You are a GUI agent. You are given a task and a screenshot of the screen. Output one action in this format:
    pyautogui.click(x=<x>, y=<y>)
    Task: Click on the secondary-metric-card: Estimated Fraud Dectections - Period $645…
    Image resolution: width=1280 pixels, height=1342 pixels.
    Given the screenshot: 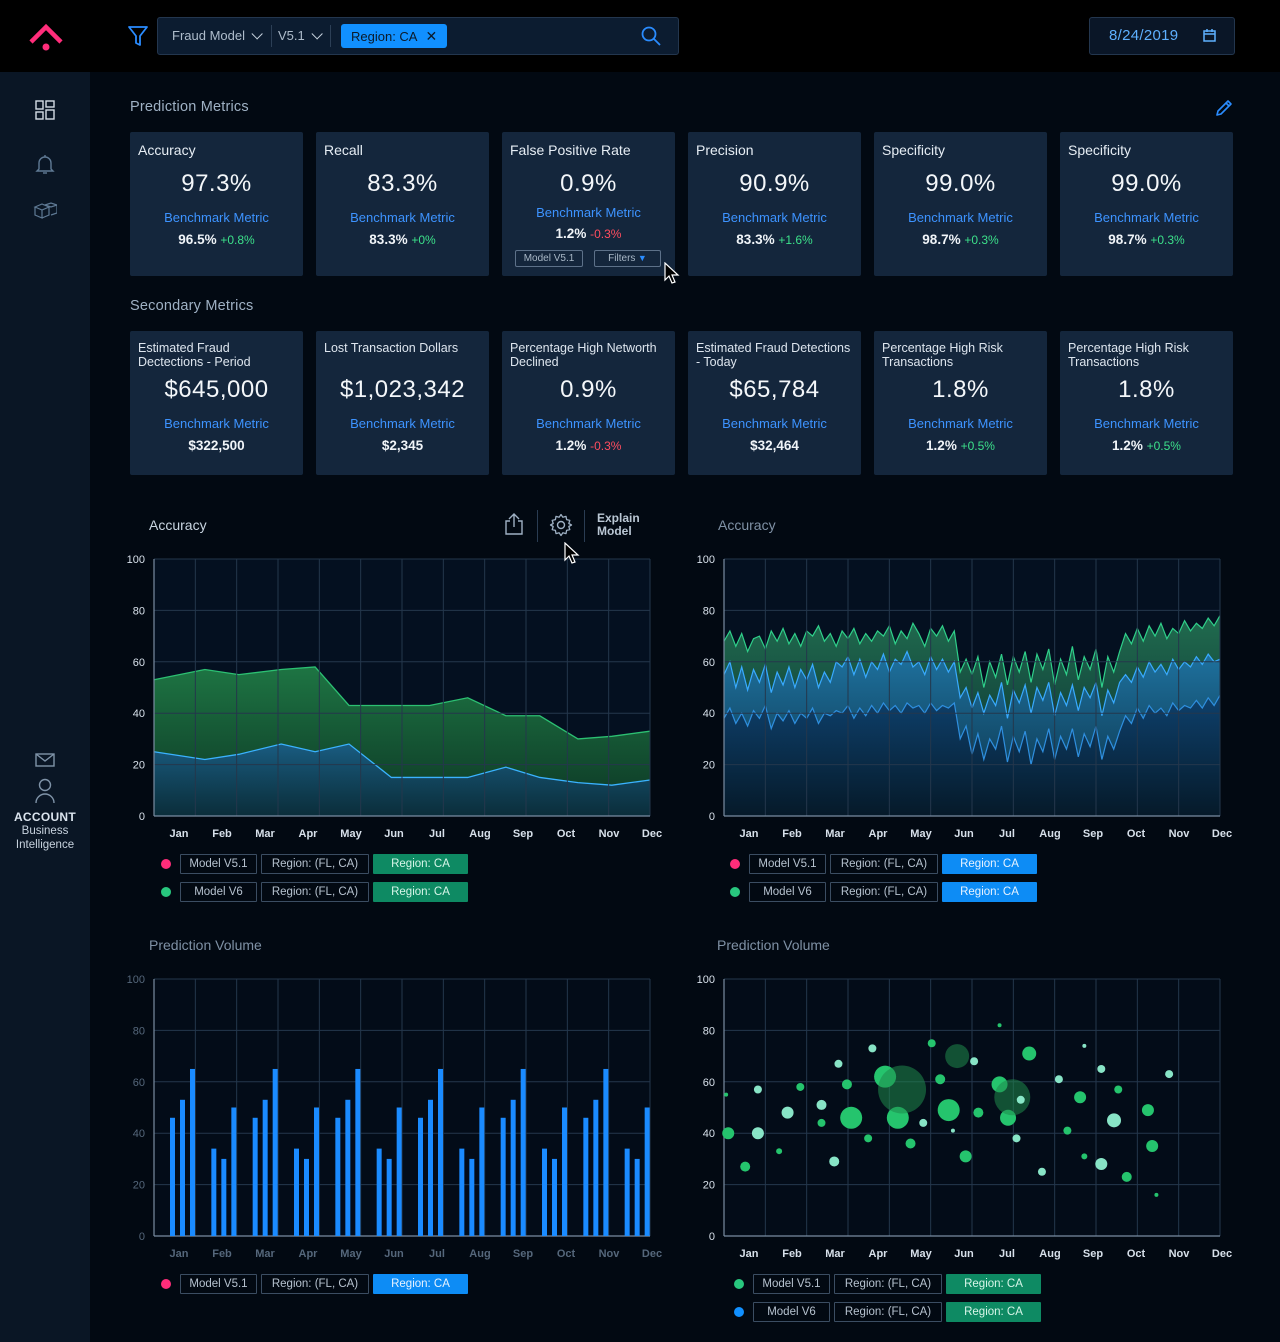 What is the action you would take?
    pyautogui.click(x=216, y=403)
    